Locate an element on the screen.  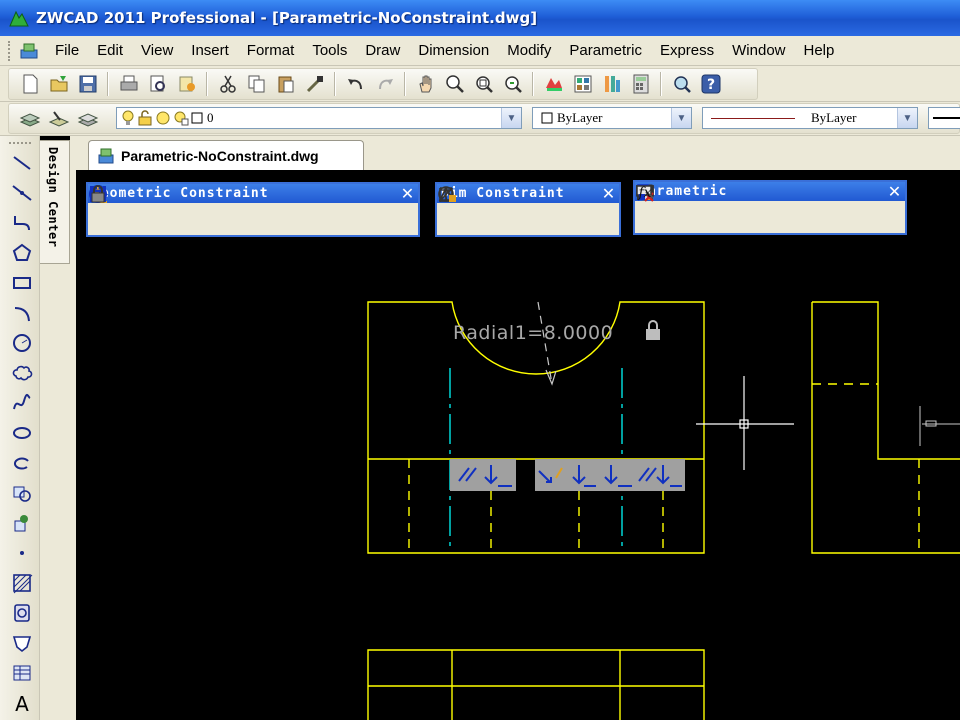
spline-icon is located at coordinates (22, 403).